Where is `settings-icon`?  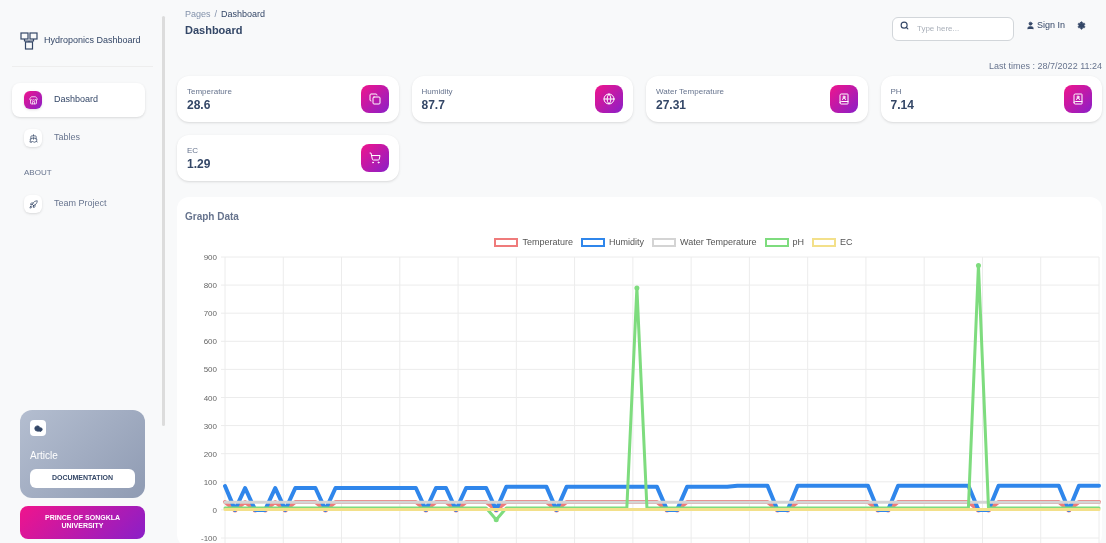 settings-icon is located at coordinates (1081, 25).